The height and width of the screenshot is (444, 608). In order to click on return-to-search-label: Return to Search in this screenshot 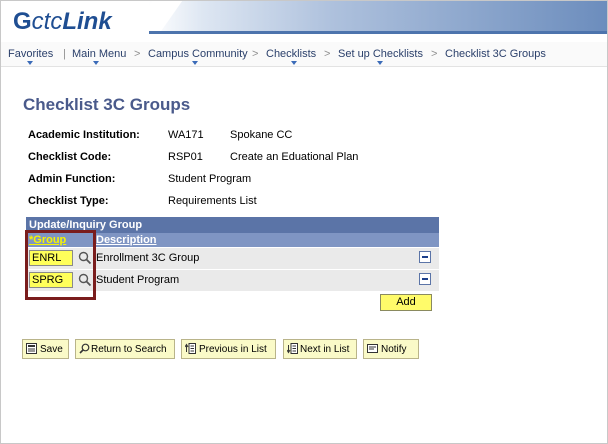, I will do `click(129, 349)`.